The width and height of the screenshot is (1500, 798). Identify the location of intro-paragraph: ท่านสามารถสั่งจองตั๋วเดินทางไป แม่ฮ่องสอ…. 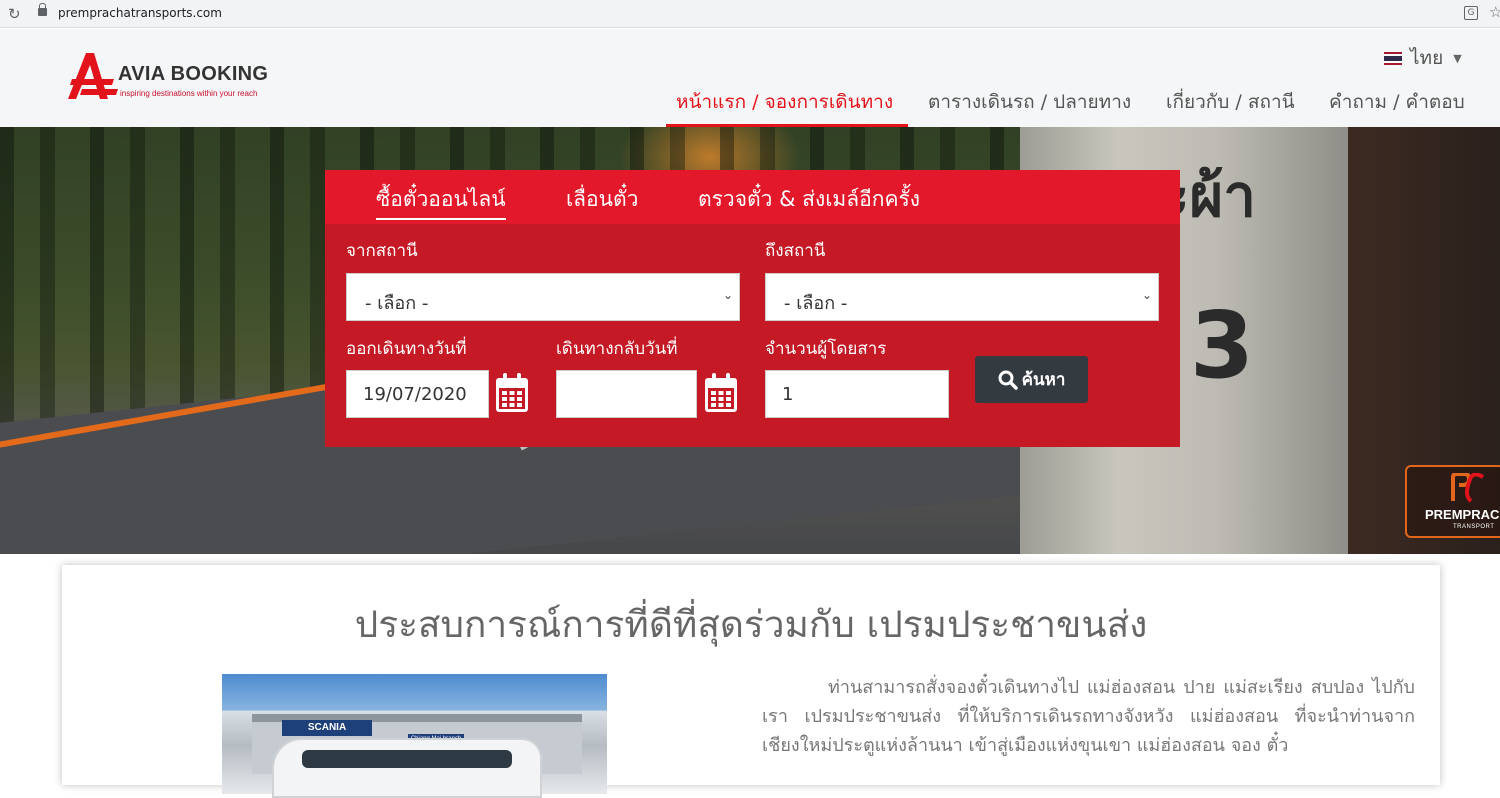
(1088, 716).